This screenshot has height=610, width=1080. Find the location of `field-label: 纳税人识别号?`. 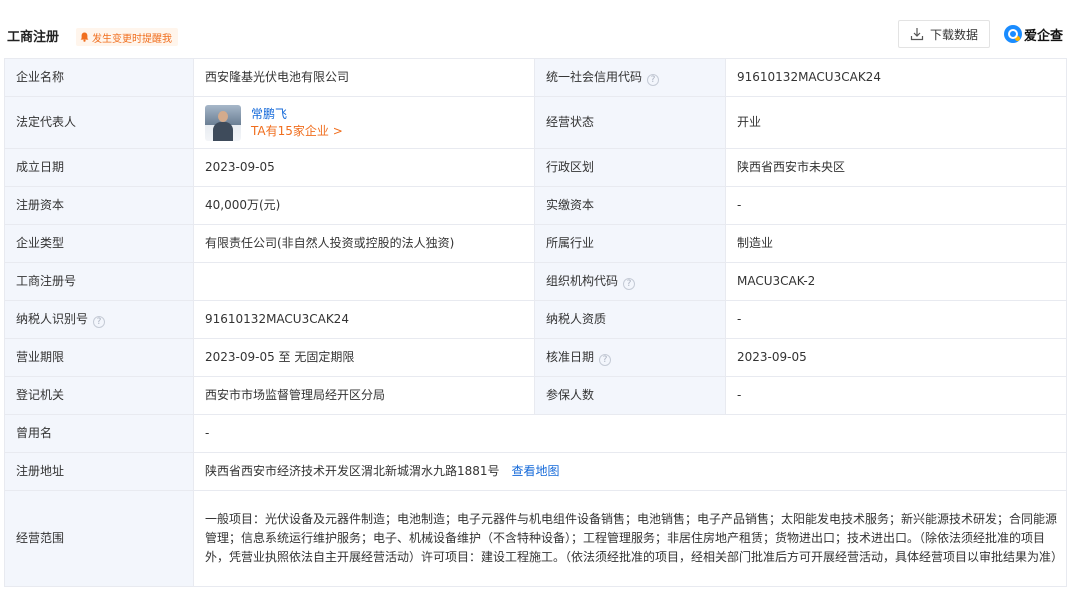

field-label: 纳税人识别号? is located at coordinates (99, 319).